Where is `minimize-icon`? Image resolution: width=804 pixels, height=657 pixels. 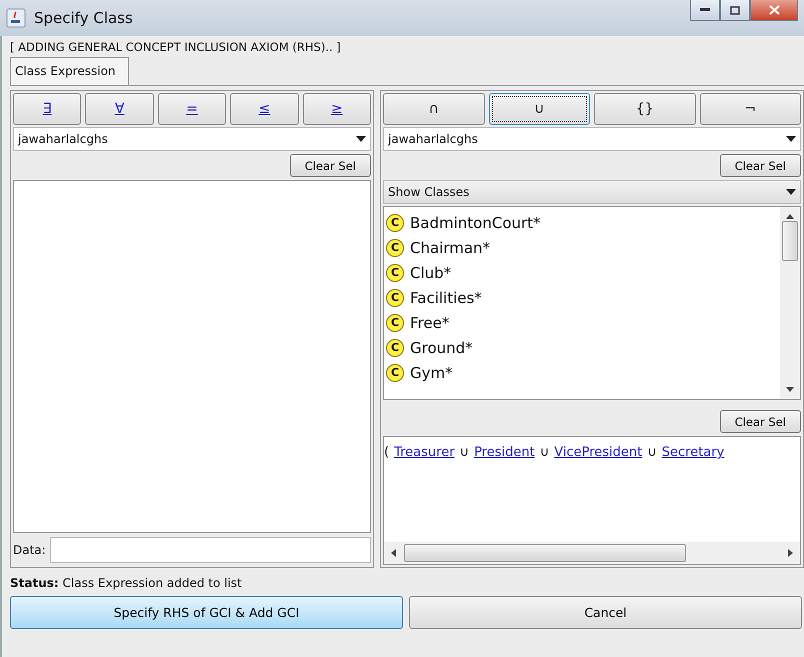 minimize-icon is located at coordinates (705, 10).